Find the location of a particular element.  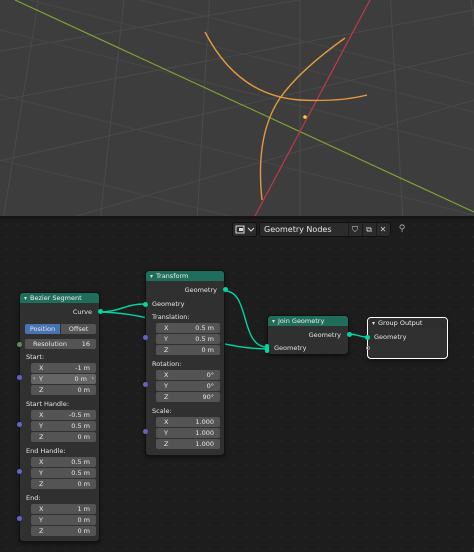

rotation-label: Rotation: is located at coordinates (167, 364).